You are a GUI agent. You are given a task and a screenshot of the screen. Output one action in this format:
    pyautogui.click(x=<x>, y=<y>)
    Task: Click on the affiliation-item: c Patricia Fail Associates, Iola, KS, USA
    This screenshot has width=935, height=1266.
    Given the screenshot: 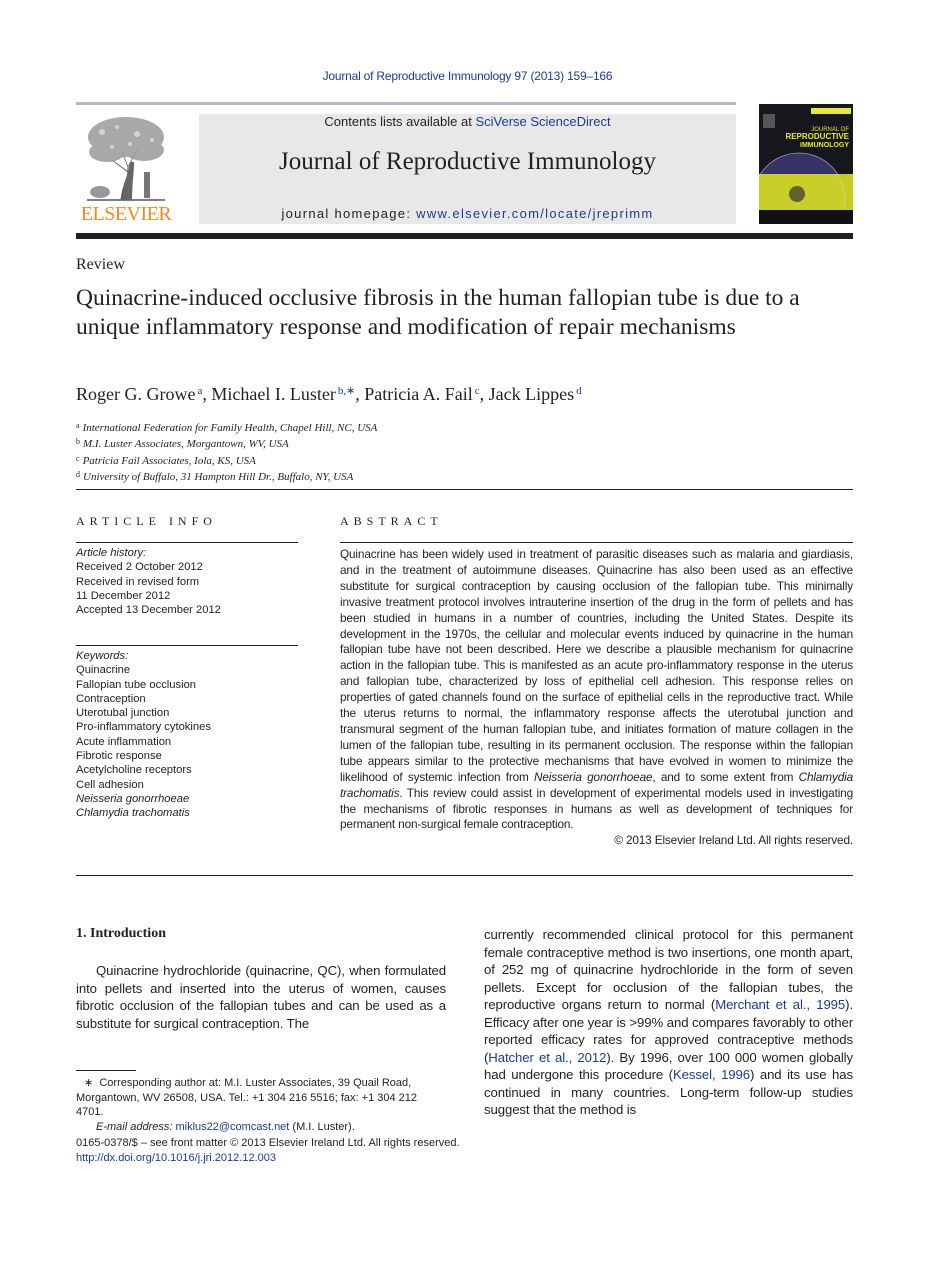 What is the action you would take?
    pyautogui.click(x=226, y=460)
    